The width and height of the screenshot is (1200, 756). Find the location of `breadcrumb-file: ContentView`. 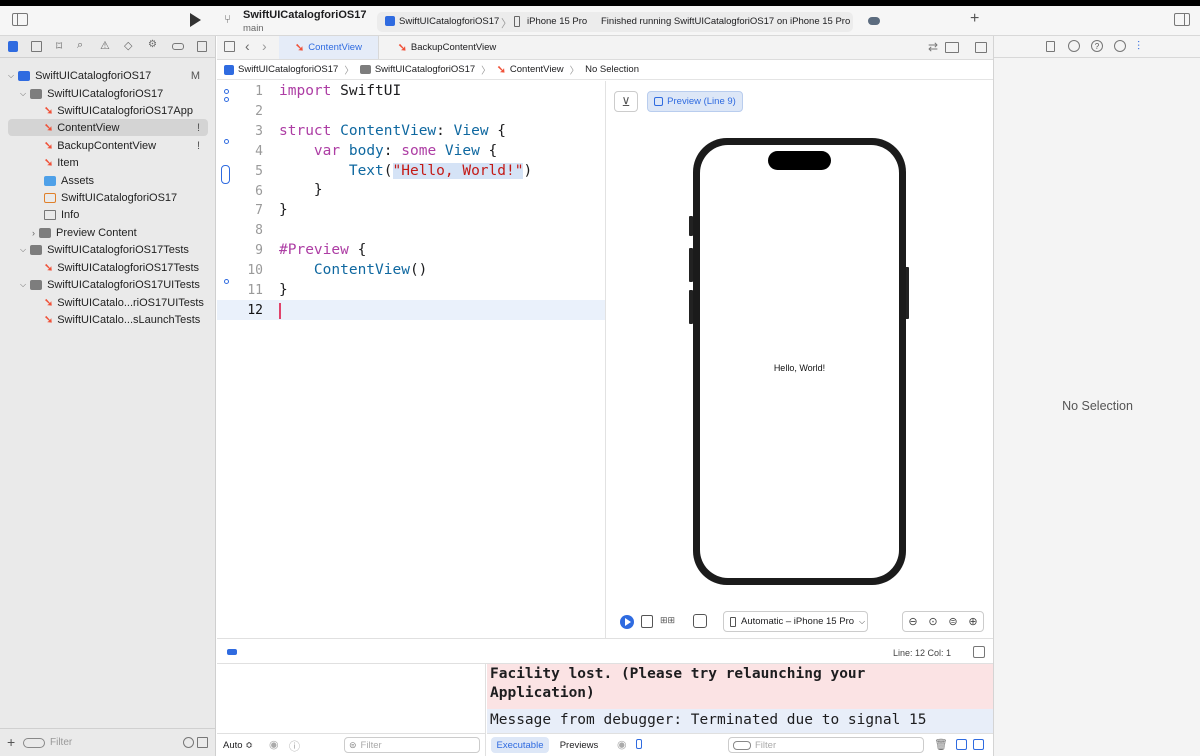

breadcrumb-file: ContentView is located at coordinates (537, 69).